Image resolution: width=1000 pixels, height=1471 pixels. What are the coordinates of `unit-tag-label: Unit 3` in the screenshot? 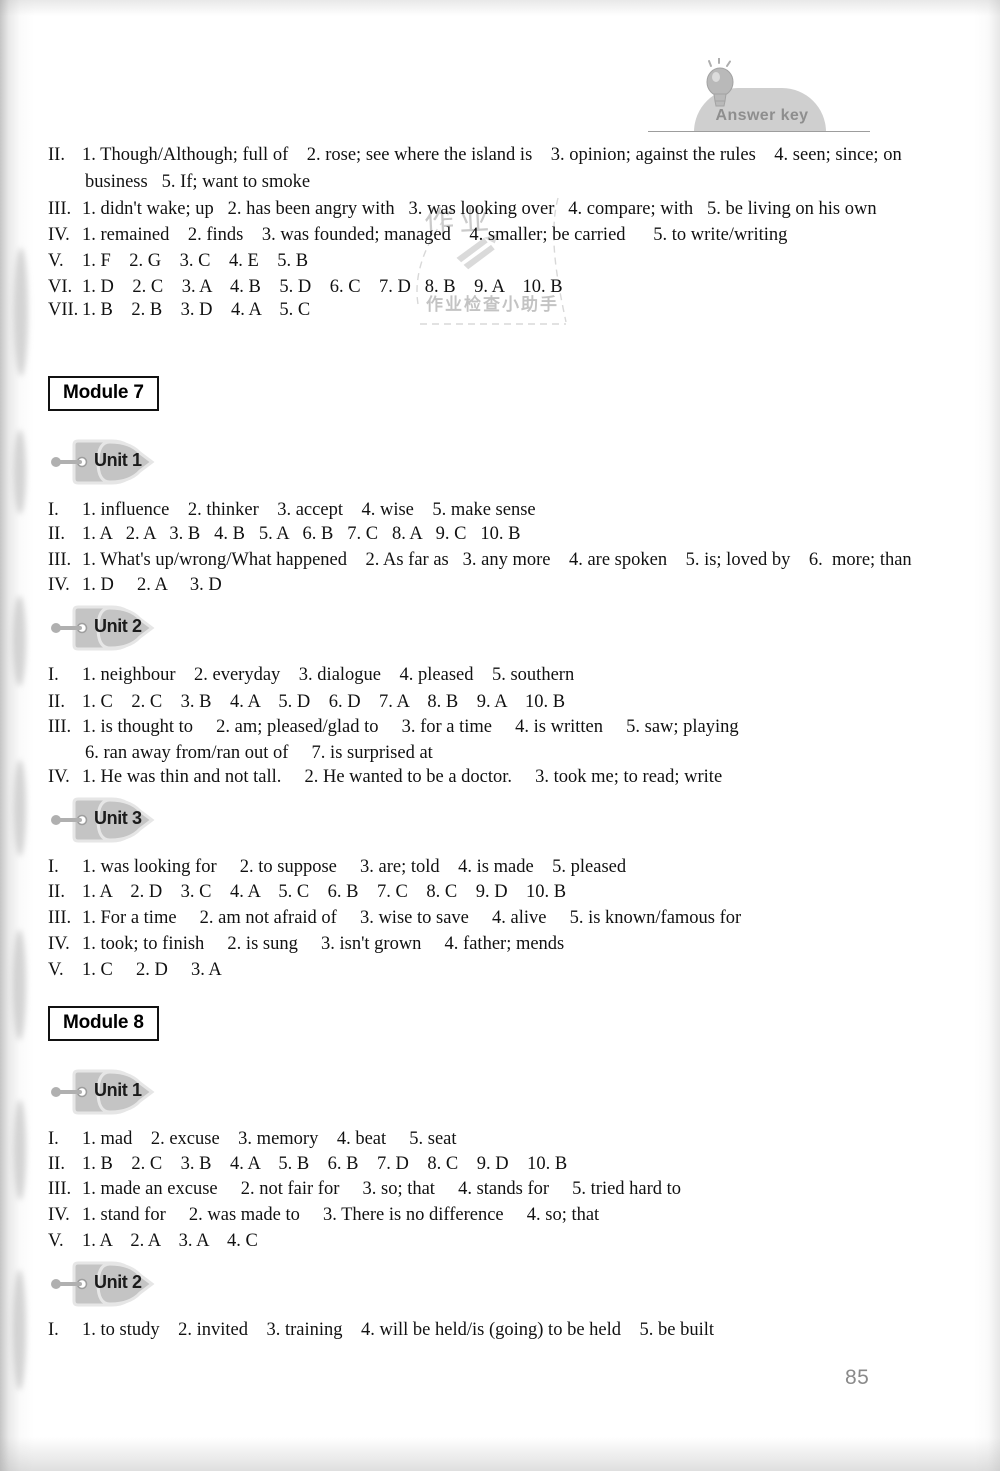 It's located at (118, 818).